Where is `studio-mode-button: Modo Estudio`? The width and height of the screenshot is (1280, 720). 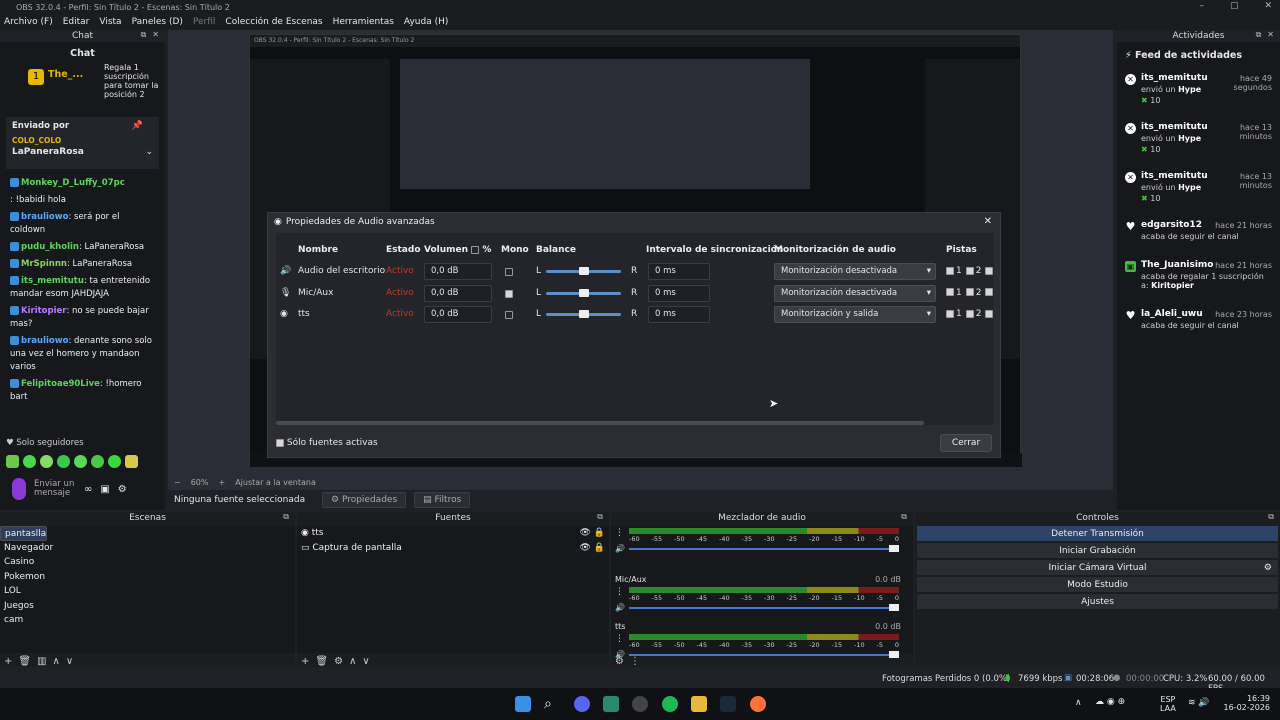
studio-mode-button: Modo Estudio is located at coordinates (1097, 584).